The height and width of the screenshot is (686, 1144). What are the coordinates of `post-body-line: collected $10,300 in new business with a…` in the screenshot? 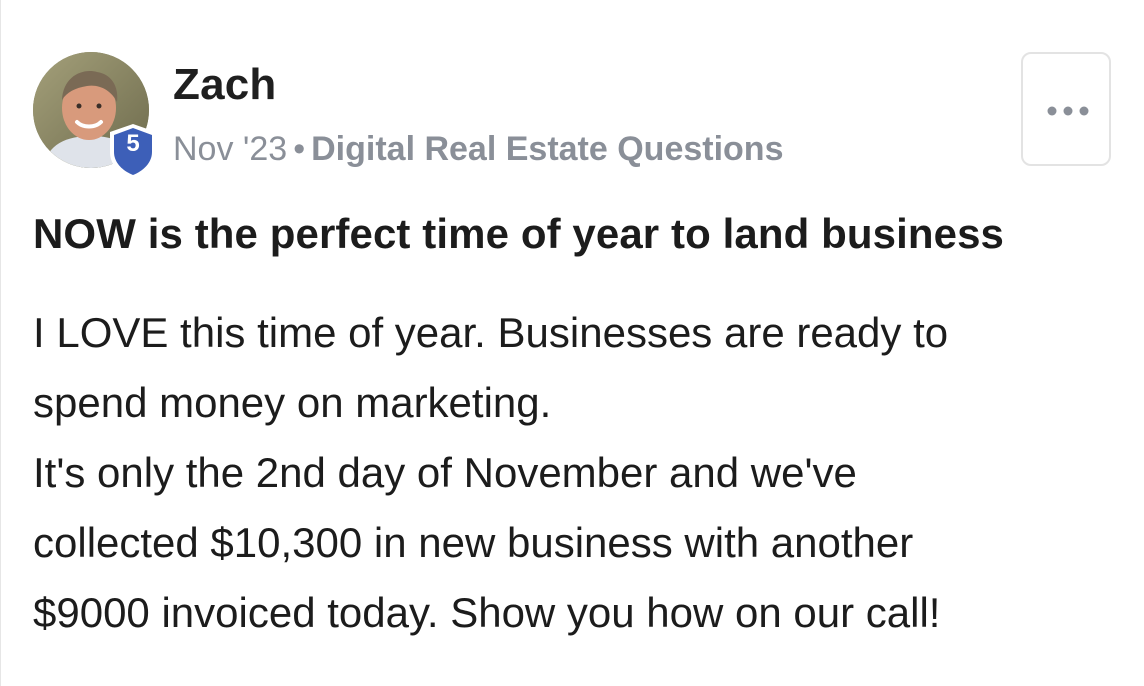 It's located at (473, 542).